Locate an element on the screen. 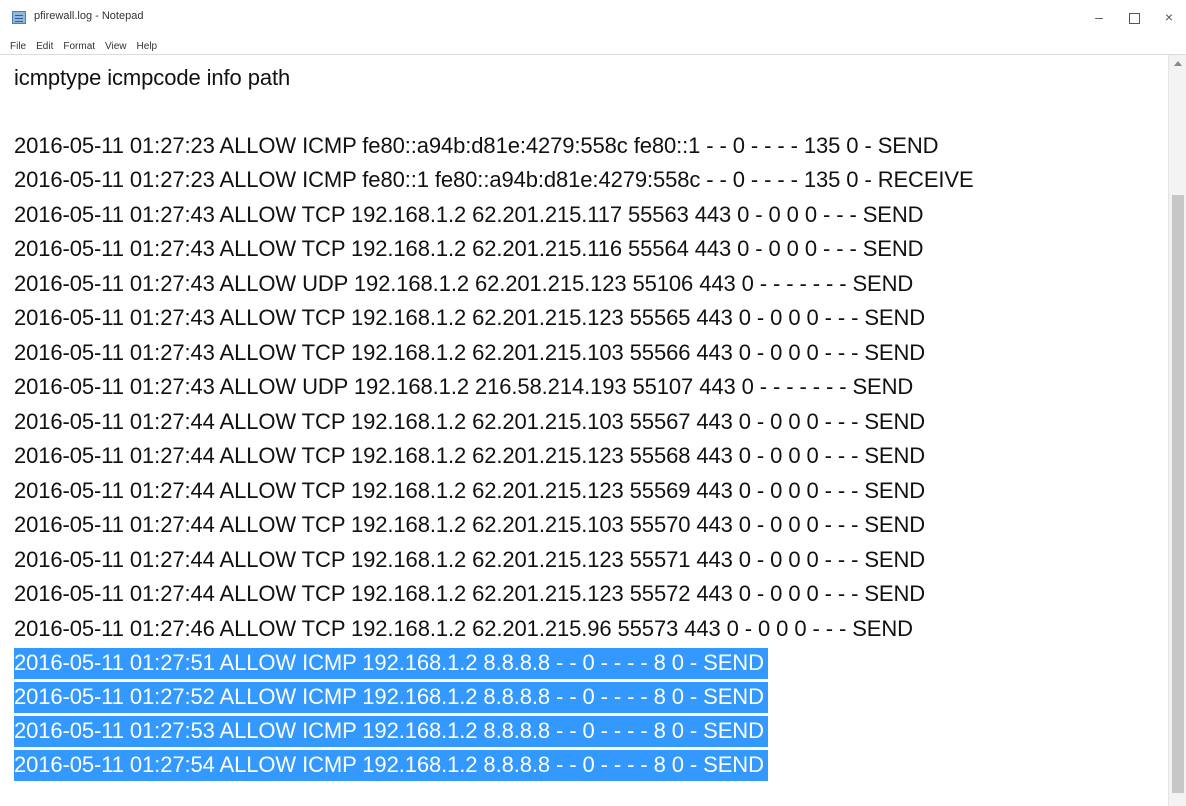 This screenshot has width=1186, height=806. close-button: × is located at coordinates (1169, 17).